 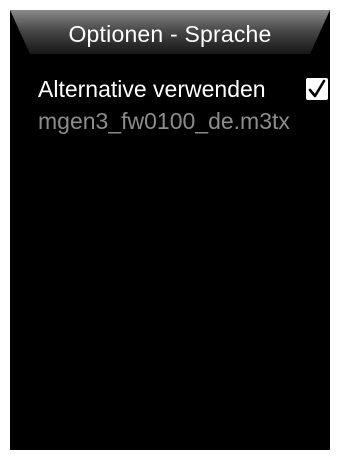 I want to click on language-file-item: mgen3_fw0100_de.m3tx, so click(x=164, y=121).